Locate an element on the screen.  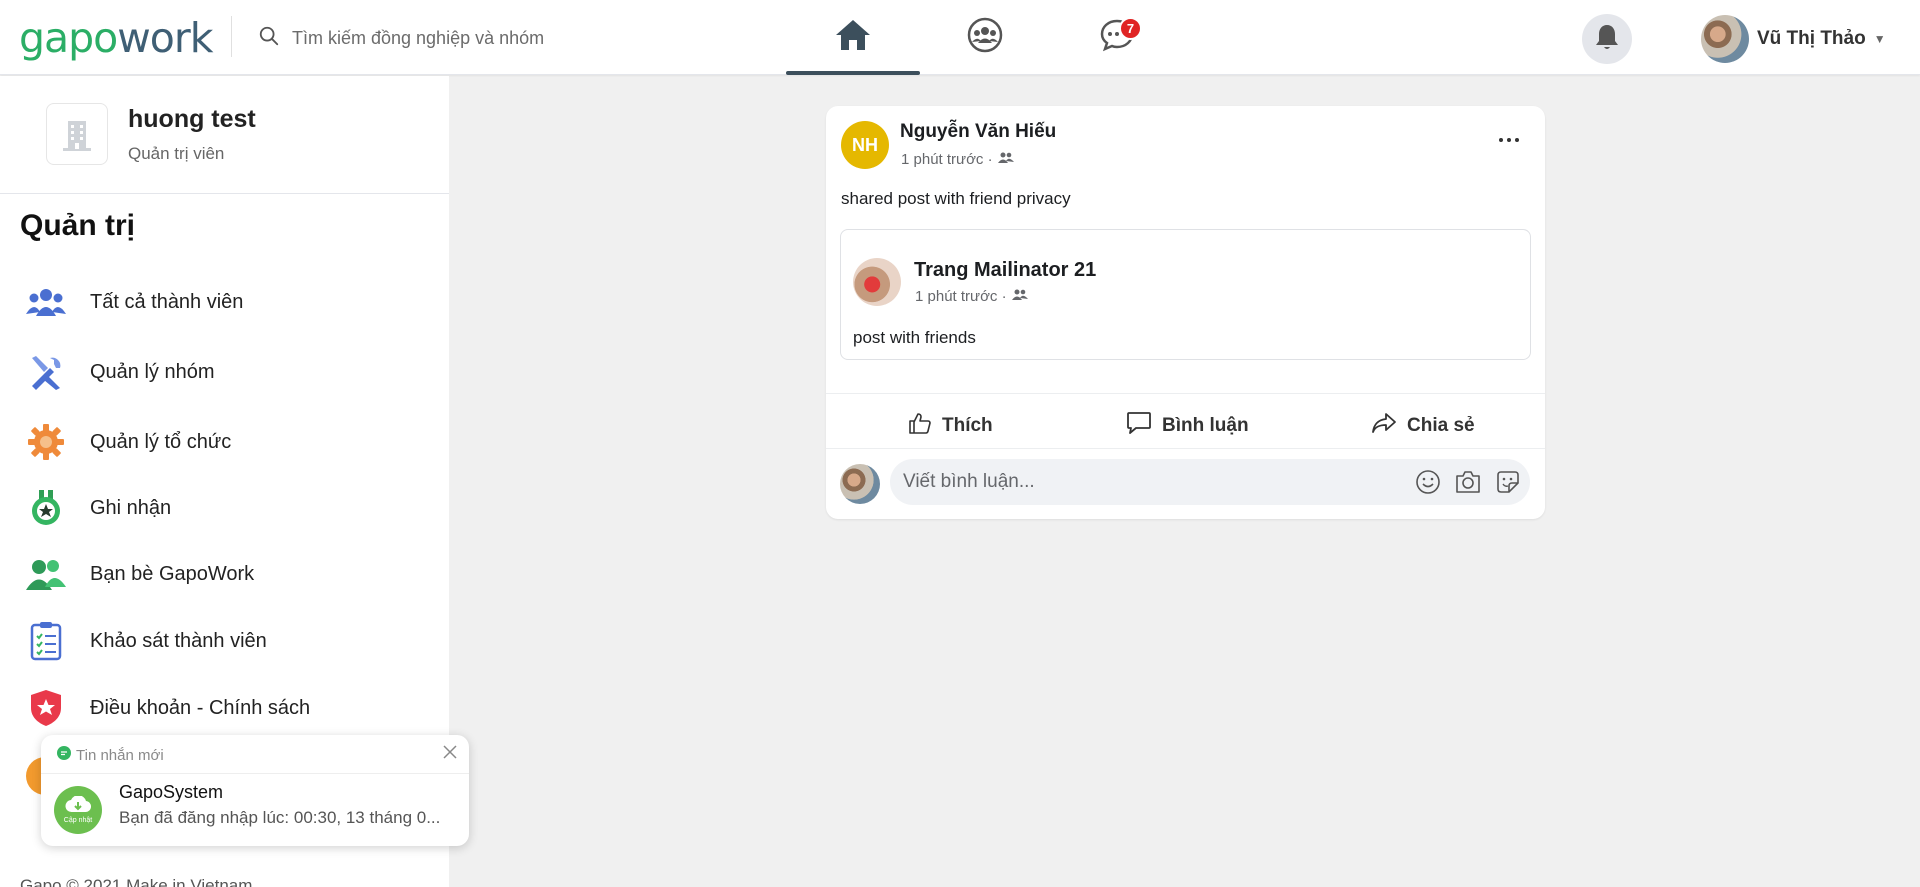
like-button: Thích is located at coordinates (950, 426).